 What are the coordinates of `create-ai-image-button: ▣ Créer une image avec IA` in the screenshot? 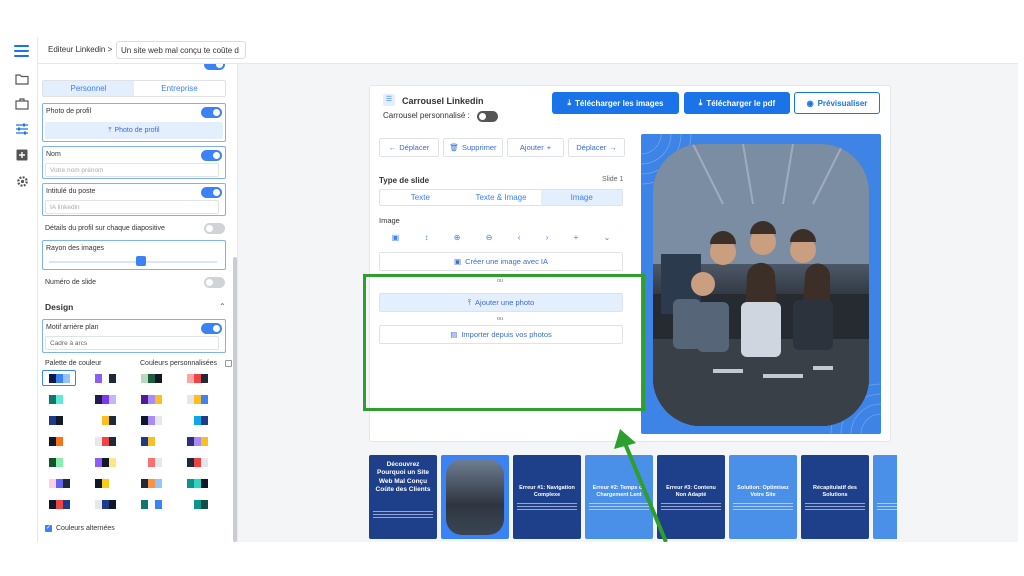 It's located at (501, 261).